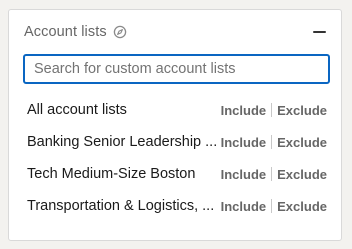 The image size is (352, 249). Describe the element at coordinates (176, 69) in the screenshot. I see `account-list-search-input` at that location.